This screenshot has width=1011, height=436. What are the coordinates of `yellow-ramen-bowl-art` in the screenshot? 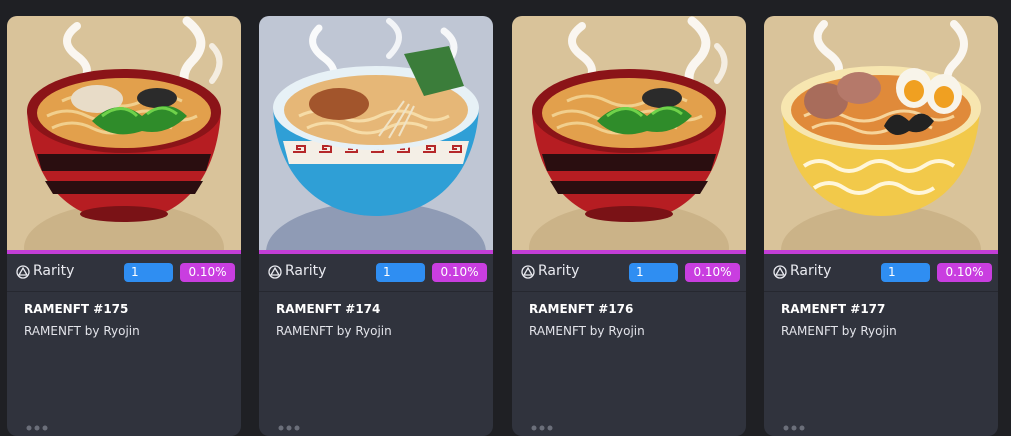 It's located at (881, 133).